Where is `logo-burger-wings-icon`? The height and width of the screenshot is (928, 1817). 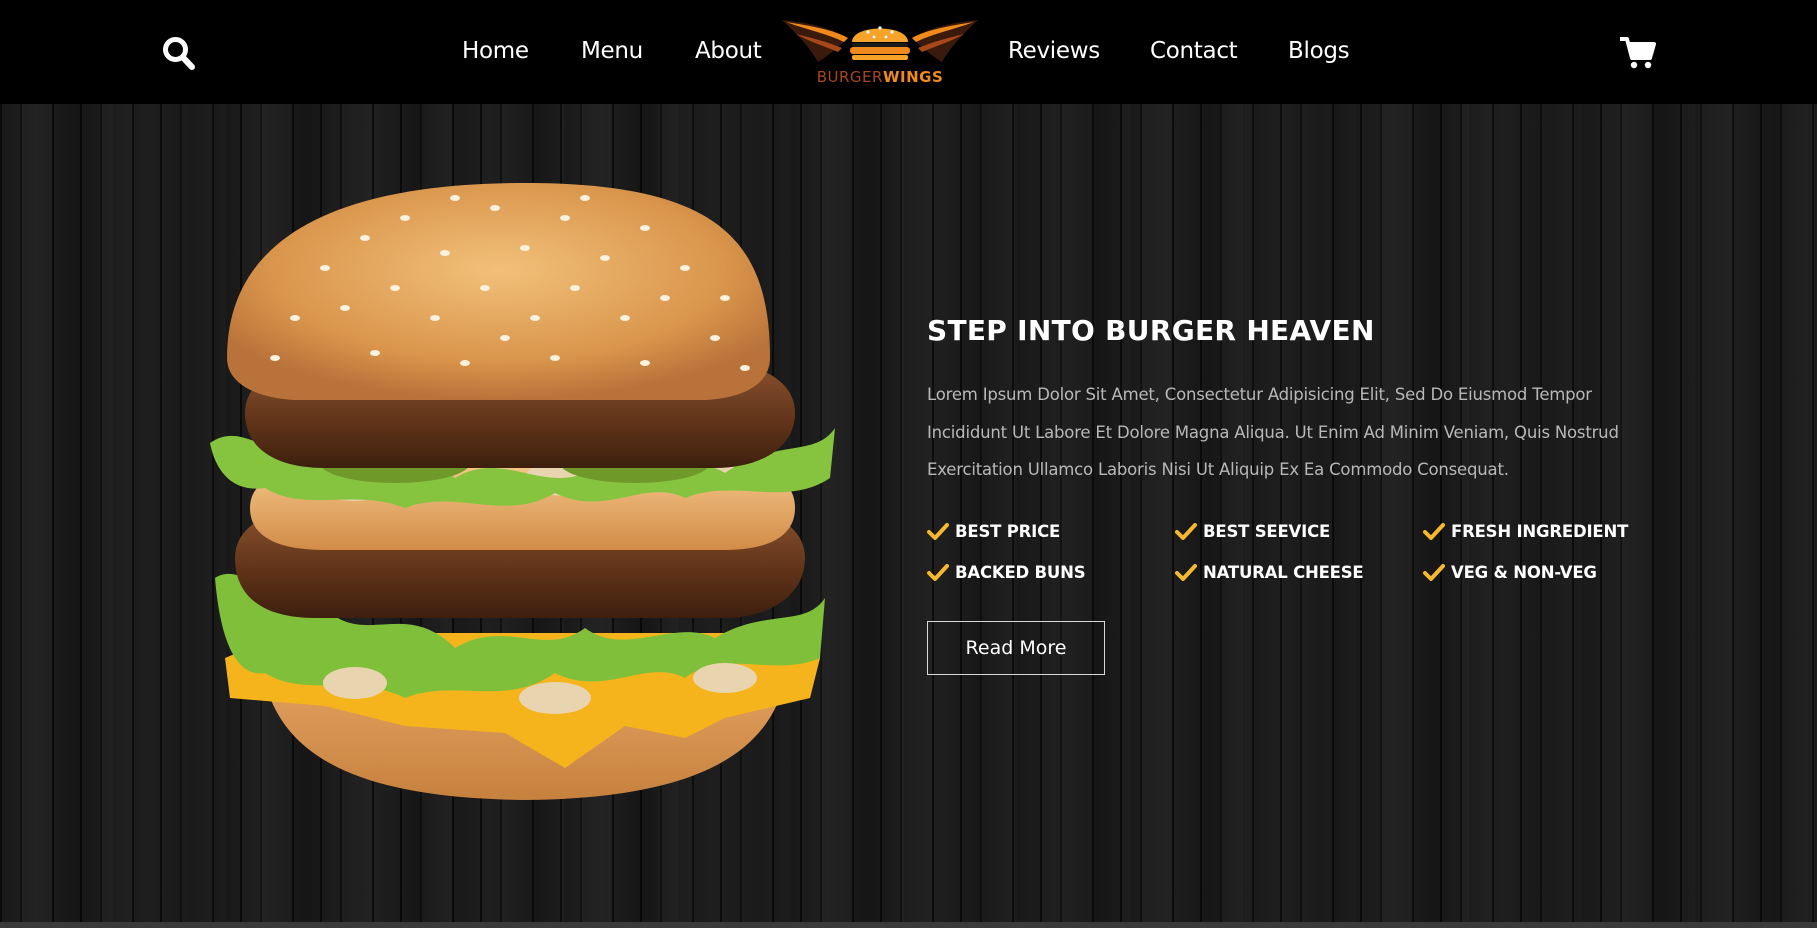
logo-burger-wings-icon is located at coordinates (880, 41).